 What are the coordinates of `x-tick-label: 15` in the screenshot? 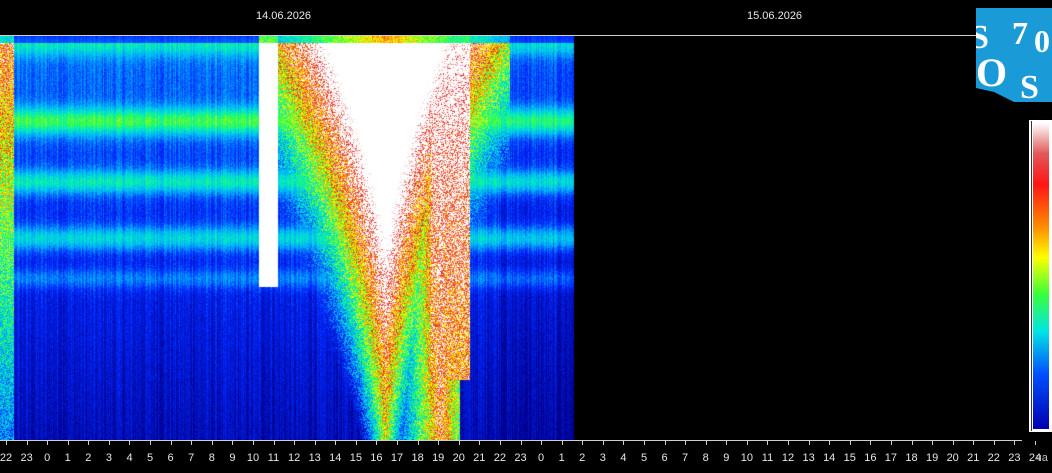 It's located at (849, 458).